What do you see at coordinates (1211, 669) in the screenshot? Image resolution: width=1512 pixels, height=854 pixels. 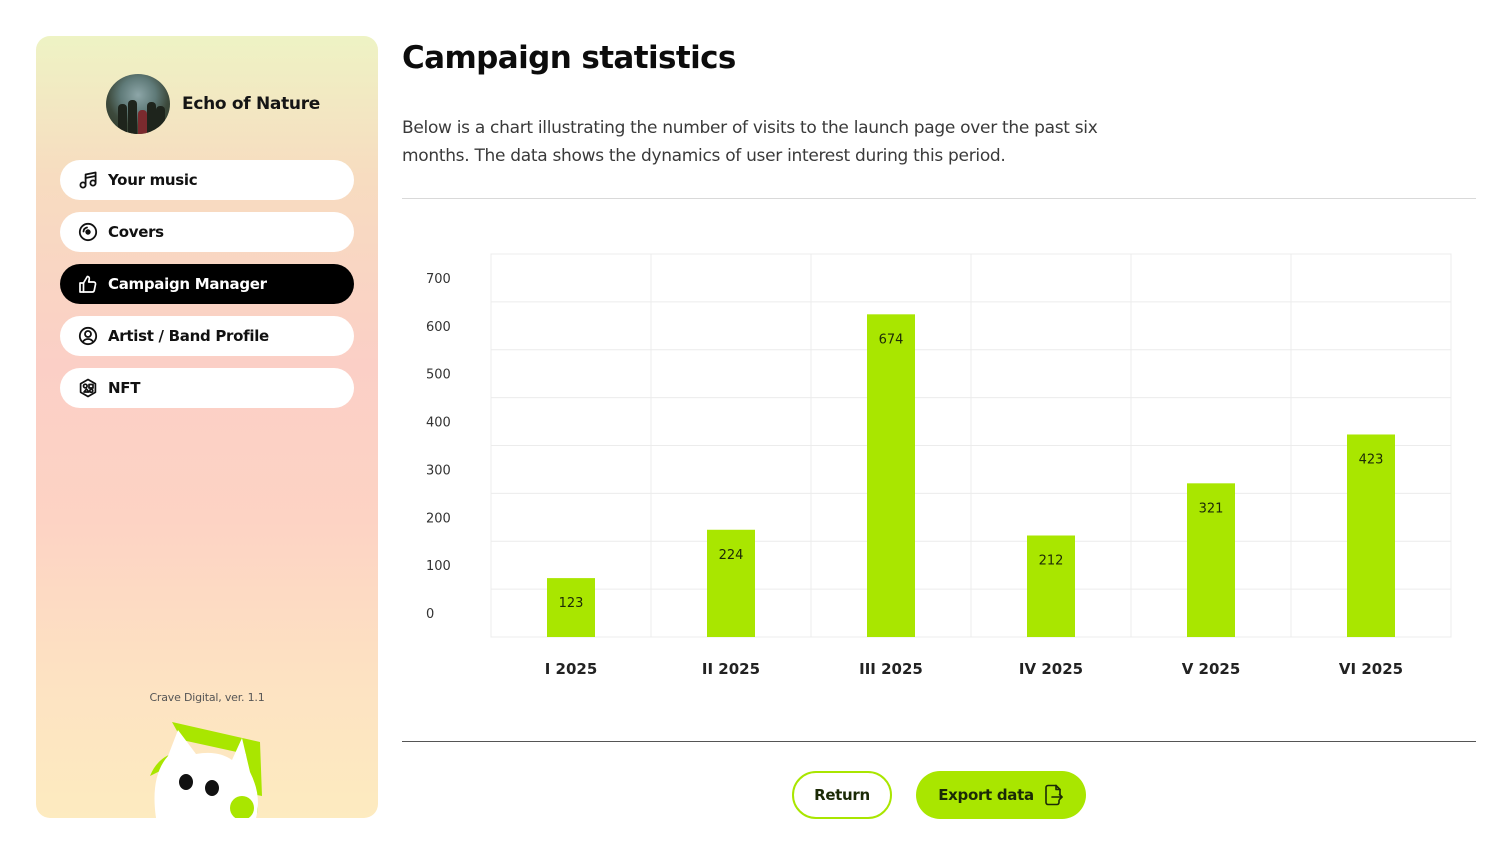 I see `chart-x-tick-label: V 2025` at bounding box center [1211, 669].